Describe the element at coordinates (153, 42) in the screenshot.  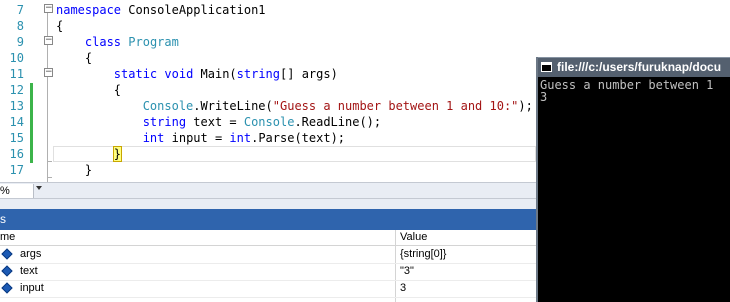
I see `code-token: Program` at that location.